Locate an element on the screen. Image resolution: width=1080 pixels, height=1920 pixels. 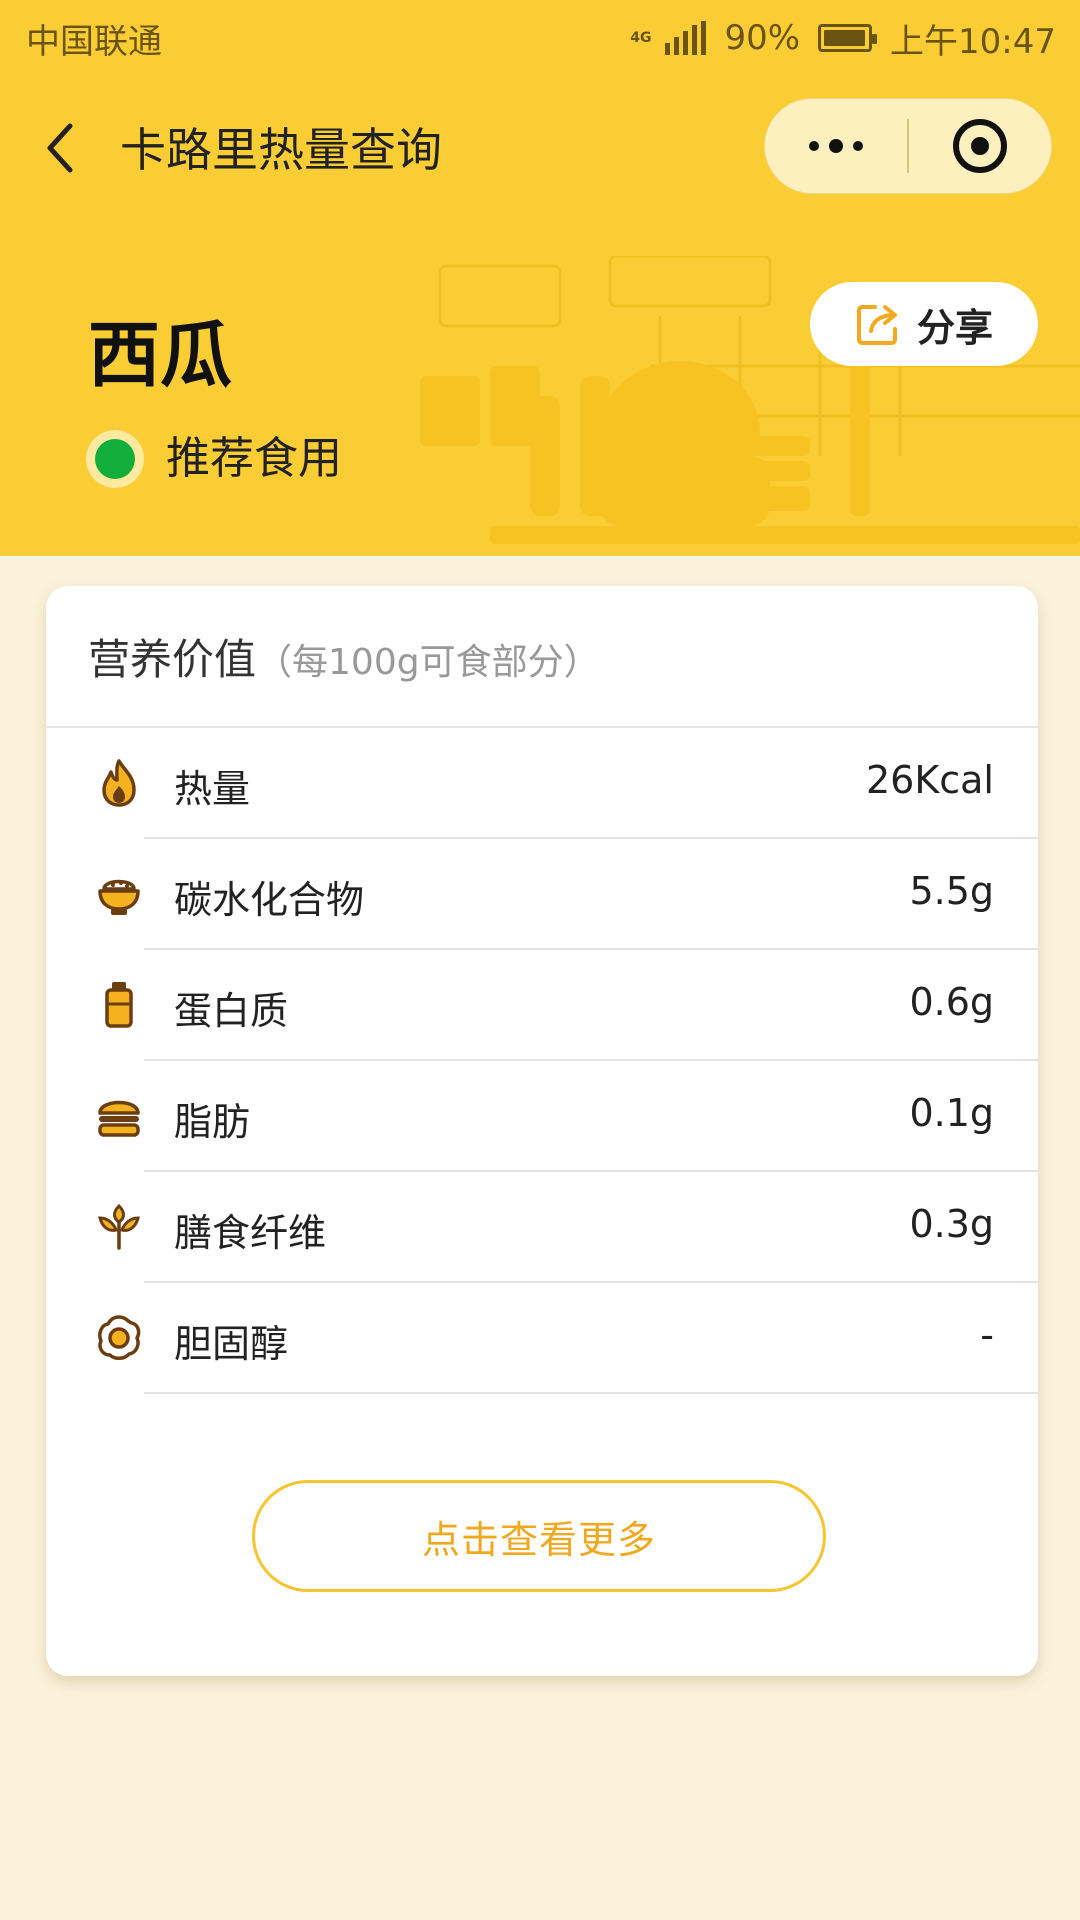
nutrient-value: 0.3g is located at coordinates (951, 1224).